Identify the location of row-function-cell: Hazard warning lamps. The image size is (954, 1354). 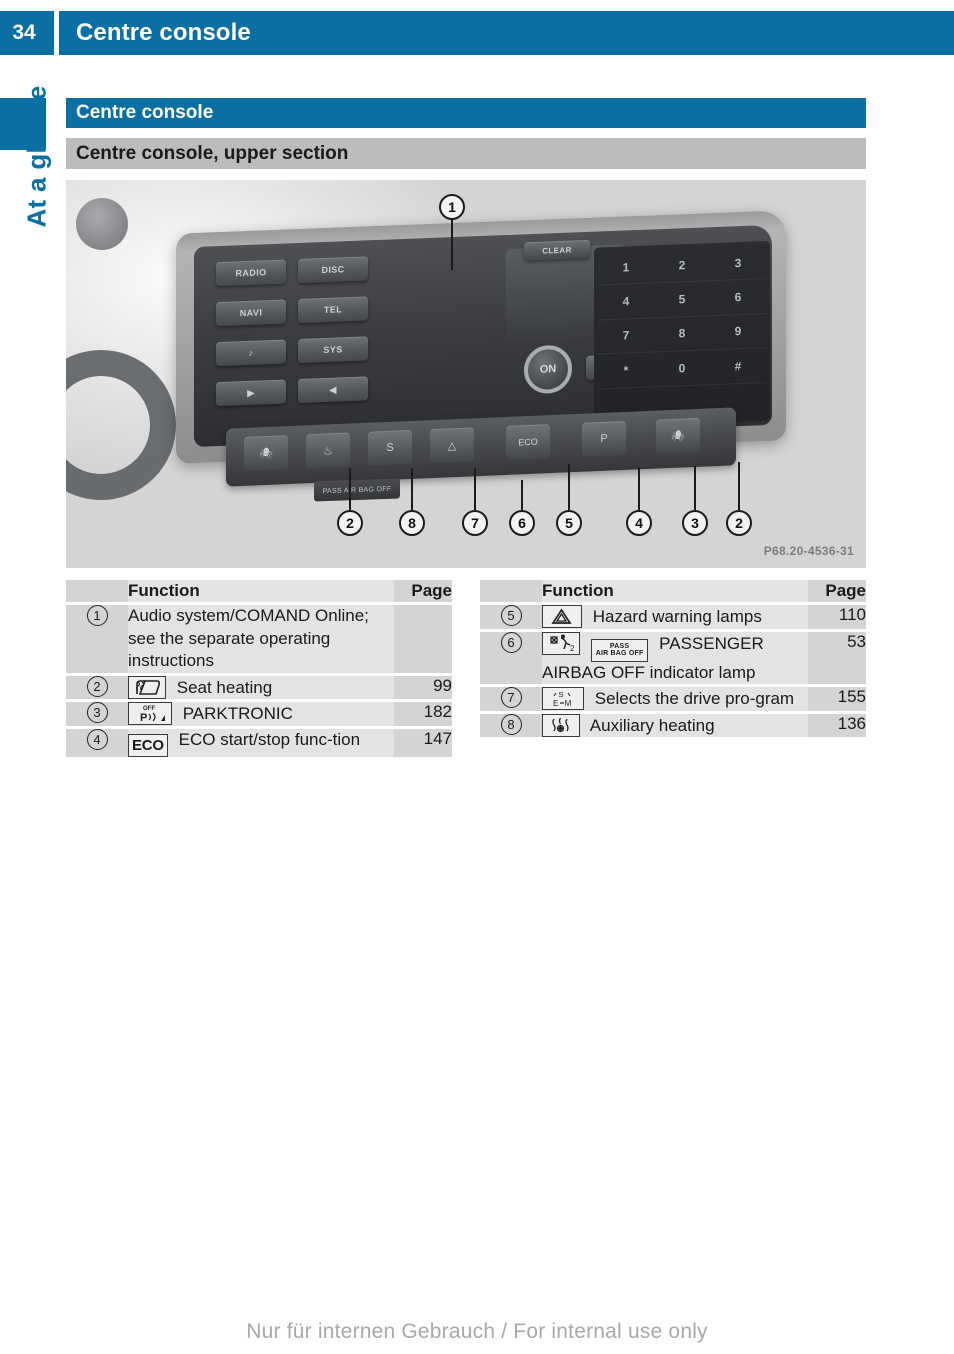
(675, 615).